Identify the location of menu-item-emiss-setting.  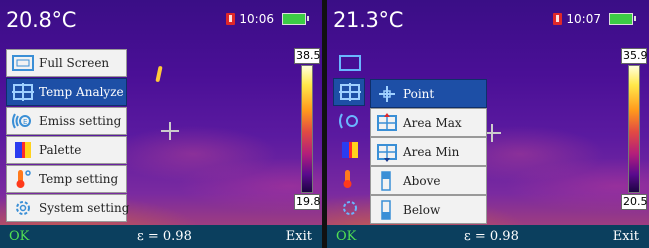
(349, 121).